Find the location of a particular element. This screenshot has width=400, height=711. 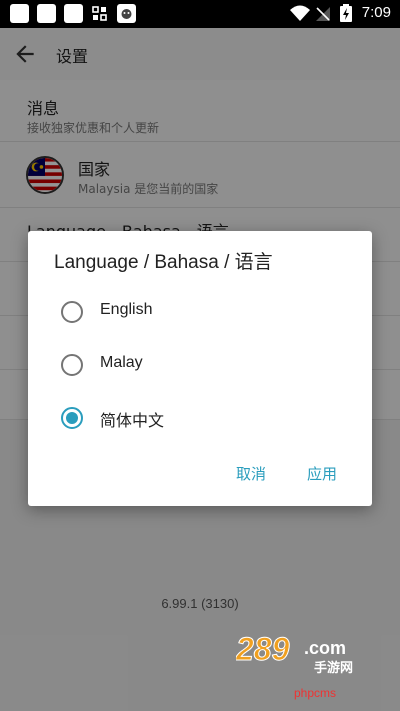

svg-text: .com is located at coordinates (325, 648).